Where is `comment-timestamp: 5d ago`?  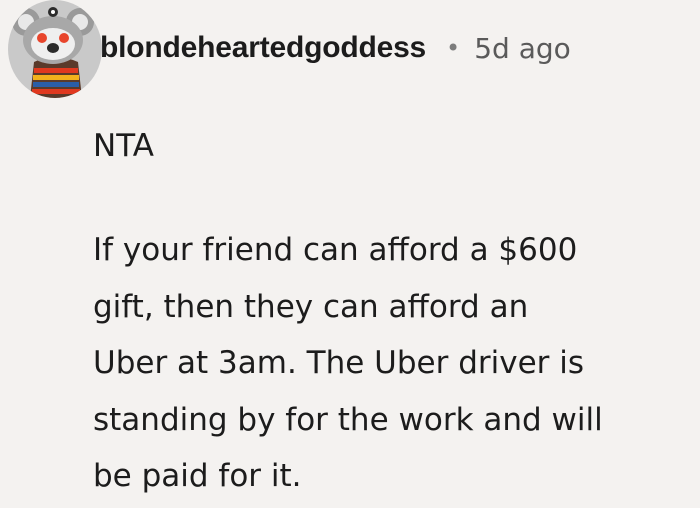 comment-timestamp: 5d ago is located at coordinates (522, 48).